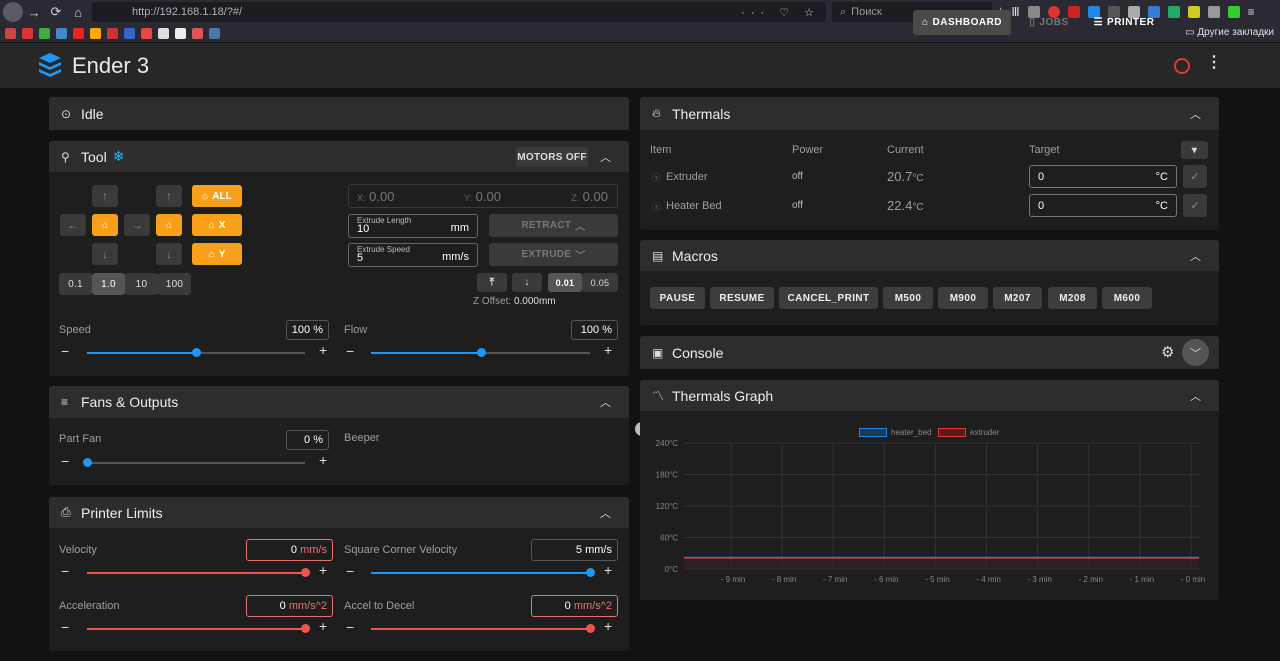 The height and width of the screenshot is (661, 1280). I want to click on flow-value: 100 %, so click(594, 330).